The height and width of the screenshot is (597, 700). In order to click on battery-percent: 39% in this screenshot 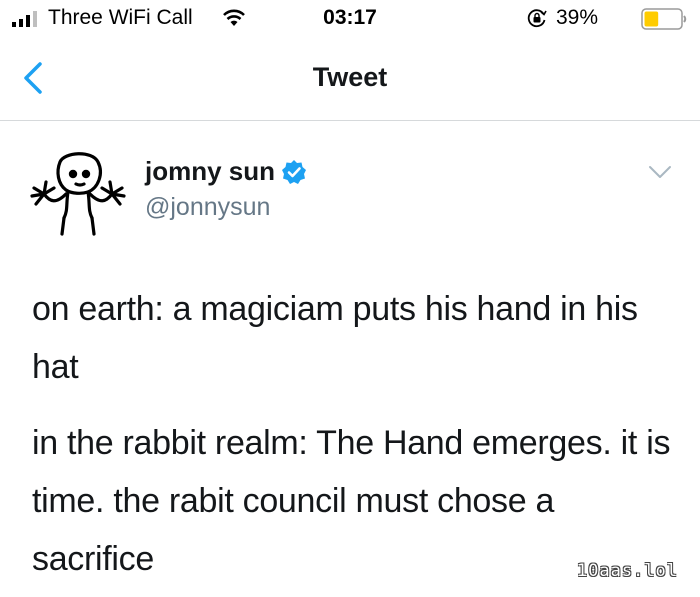, I will do `click(577, 17)`.